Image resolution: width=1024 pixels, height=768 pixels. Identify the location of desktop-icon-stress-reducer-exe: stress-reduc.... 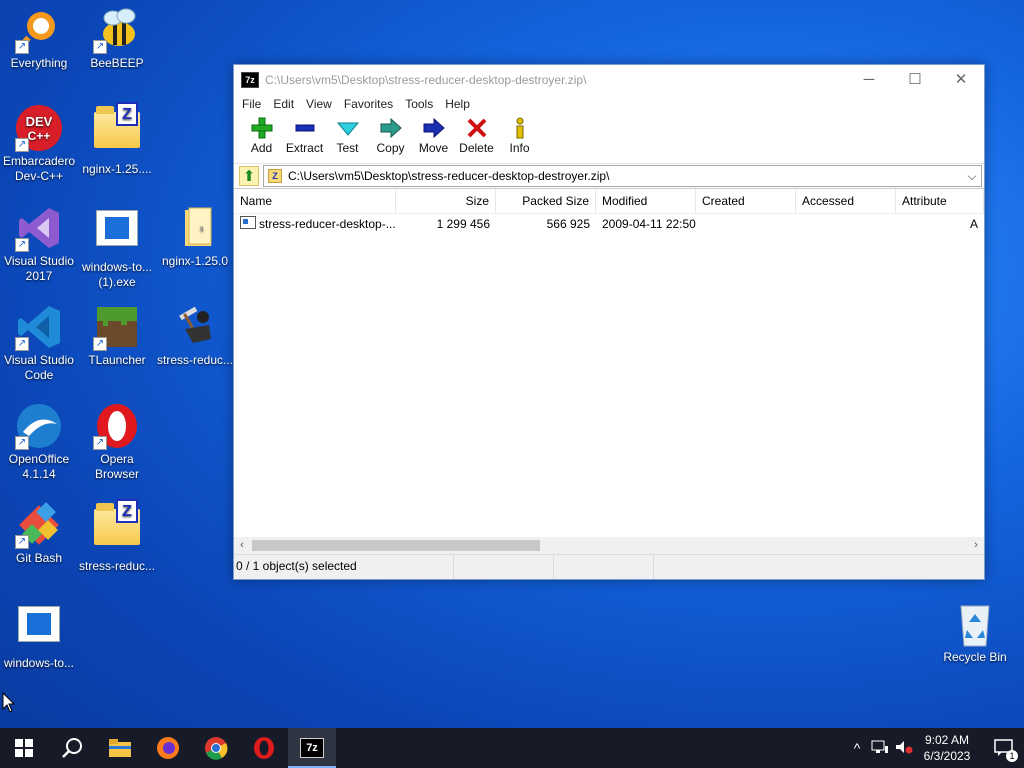
(195, 335).